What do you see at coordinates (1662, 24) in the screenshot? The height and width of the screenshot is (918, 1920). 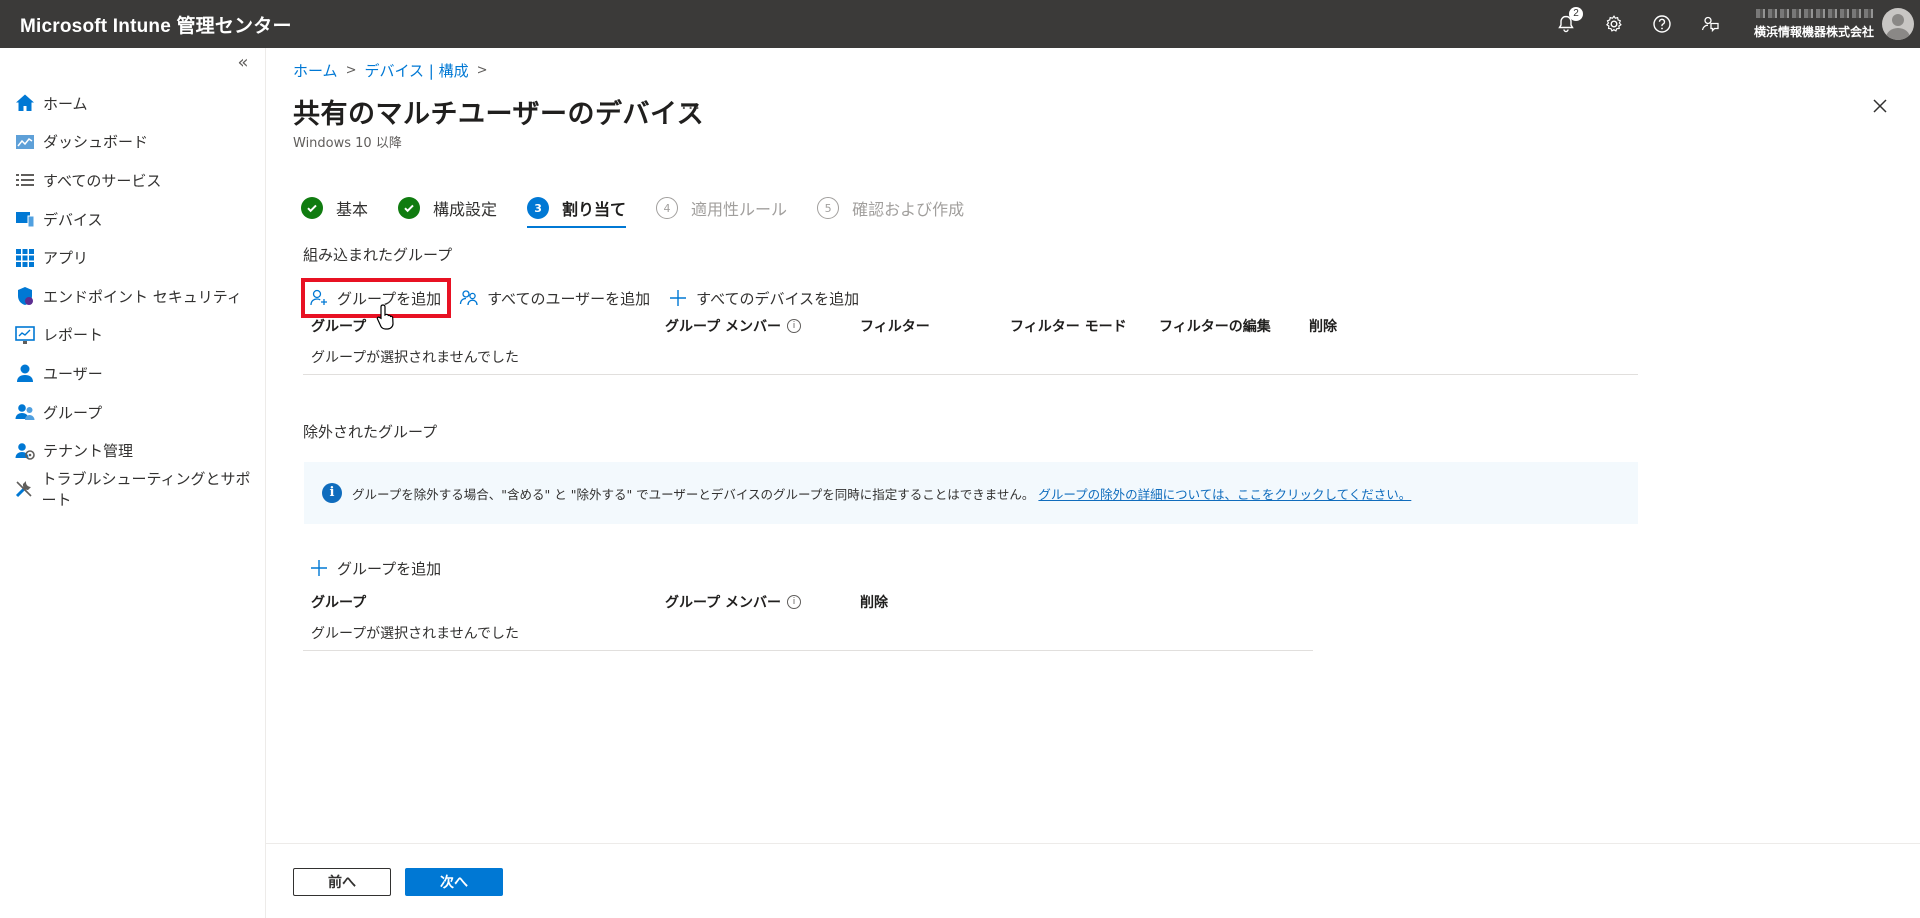 I see `help-button` at bounding box center [1662, 24].